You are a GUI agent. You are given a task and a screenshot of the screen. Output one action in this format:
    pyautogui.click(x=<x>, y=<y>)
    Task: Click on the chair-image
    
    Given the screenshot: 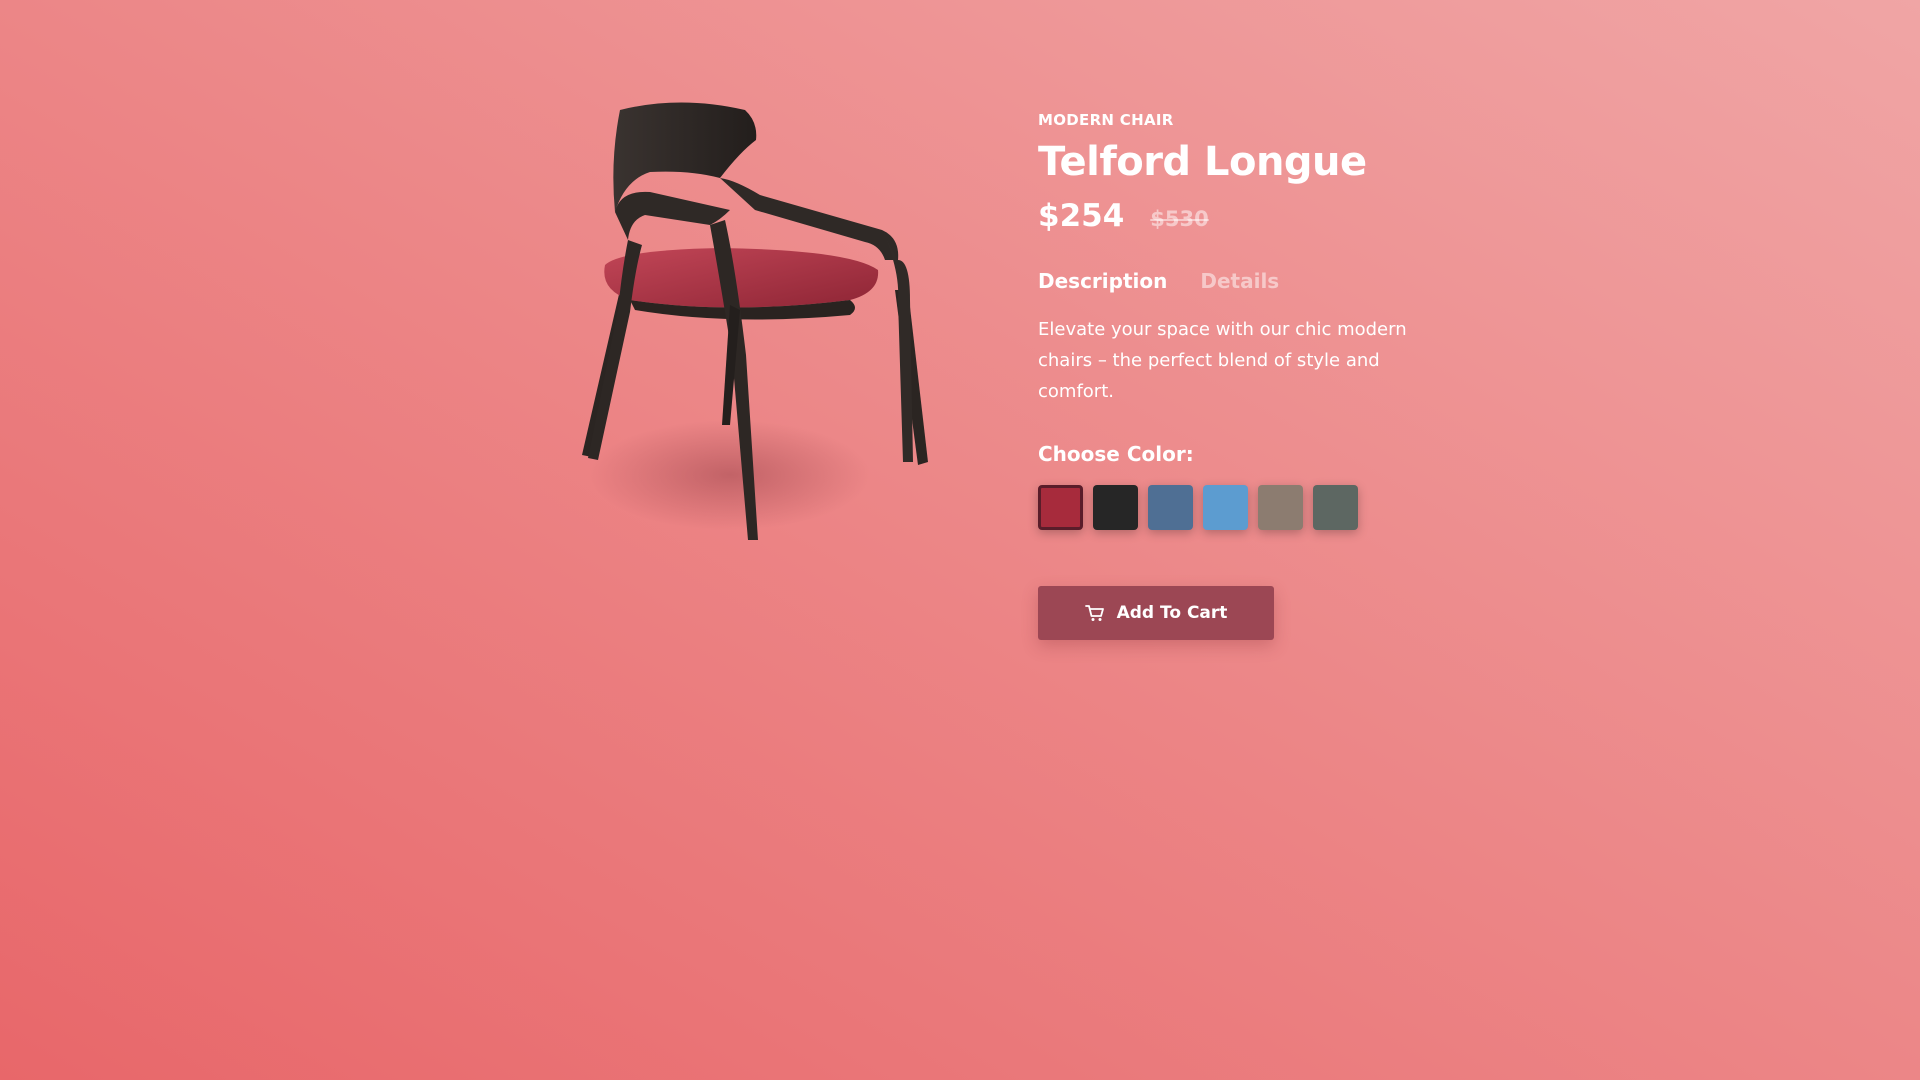 What is the action you would take?
    pyautogui.click(x=755, y=321)
    